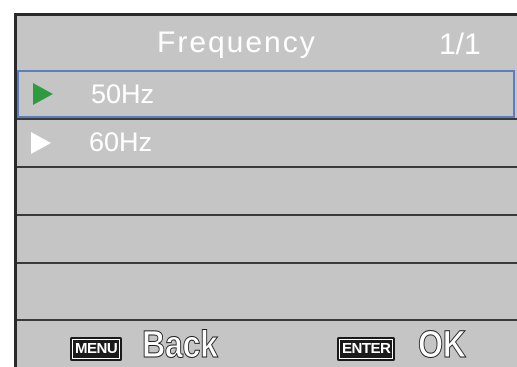 This screenshot has width=517, height=367. What do you see at coordinates (460, 44) in the screenshot?
I see `page-indicator: 1/1` at bounding box center [460, 44].